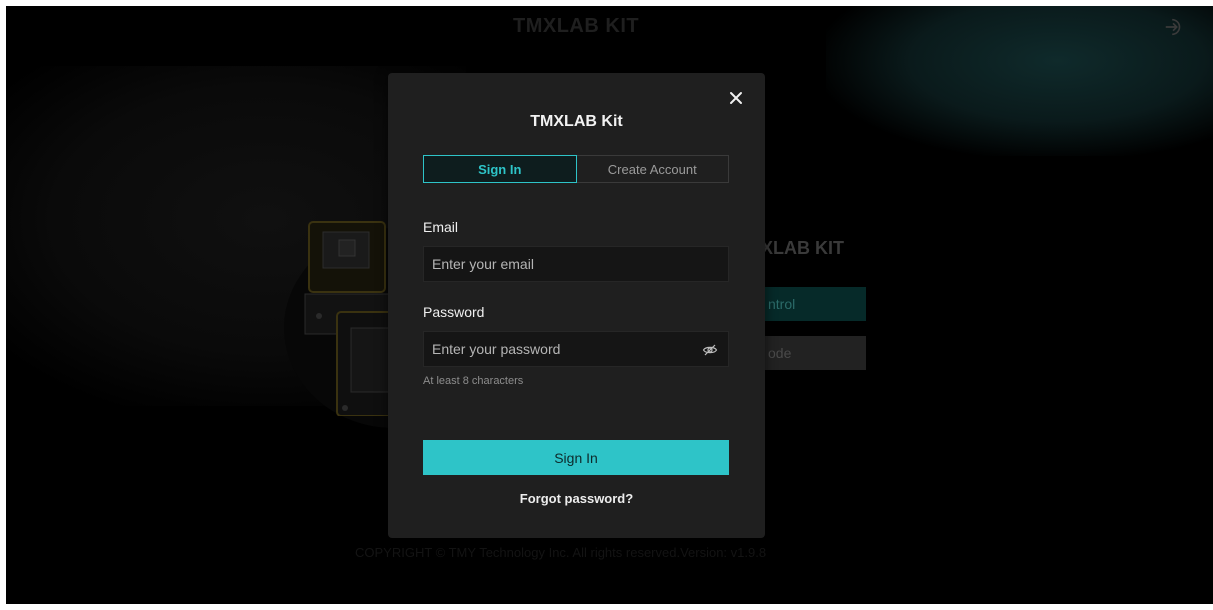 This screenshot has width=1213, height=610. Describe the element at coordinates (576, 498) in the screenshot. I see `forgot-password-link: Forgot password?` at that location.